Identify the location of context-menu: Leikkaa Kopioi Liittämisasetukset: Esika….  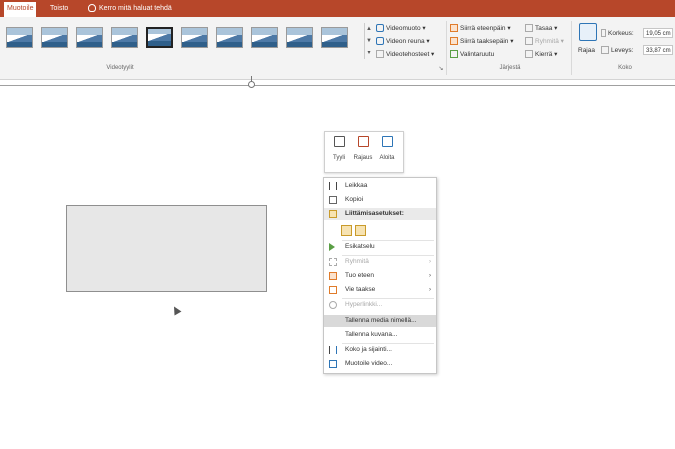
(380, 275).